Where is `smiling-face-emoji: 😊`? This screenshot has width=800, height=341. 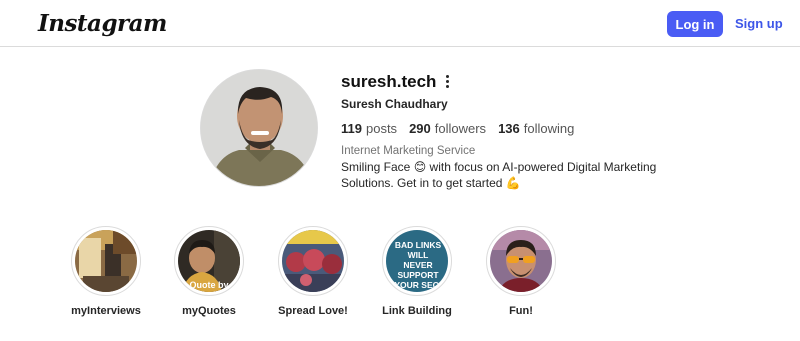
smiling-face-emoji: 😊 is located at coordinates (420, 167).